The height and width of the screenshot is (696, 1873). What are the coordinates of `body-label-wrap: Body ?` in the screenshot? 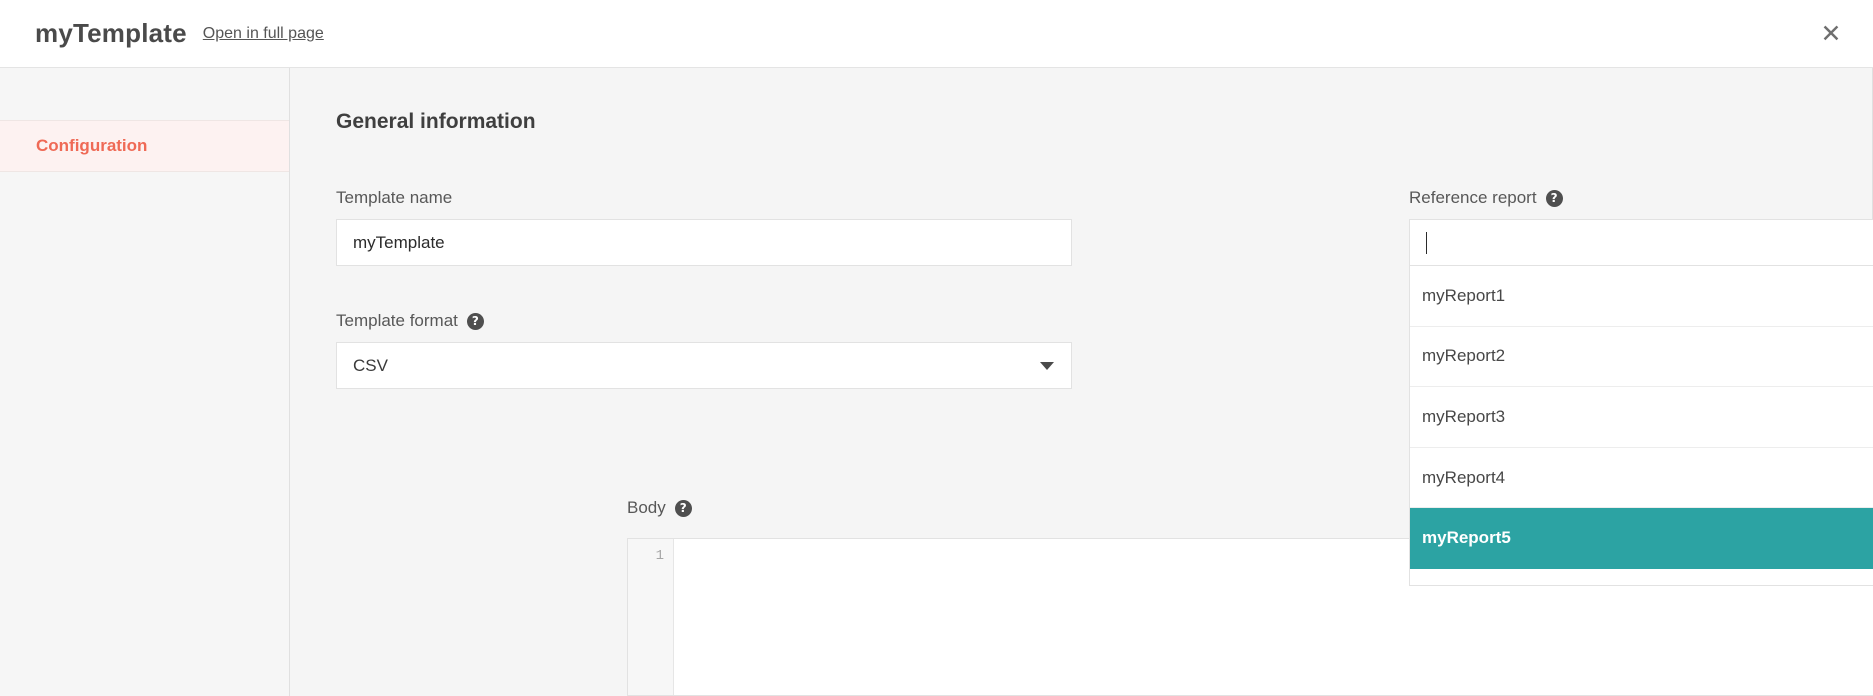 It's located at (659, 513).